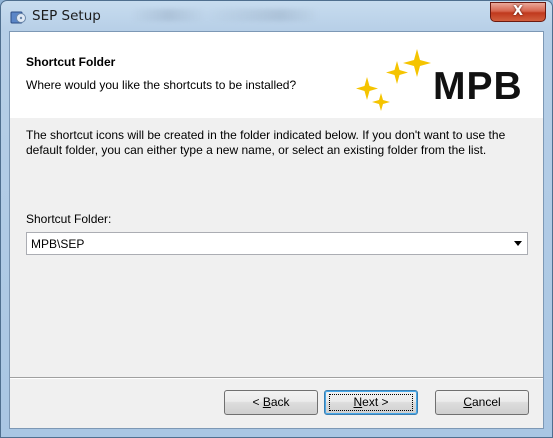 The image size is (553, 438). Describe the element at coordinates (277, 243) in the screenshot. I see `shortcut-folder-combobox: MPB\SEP` at that location.